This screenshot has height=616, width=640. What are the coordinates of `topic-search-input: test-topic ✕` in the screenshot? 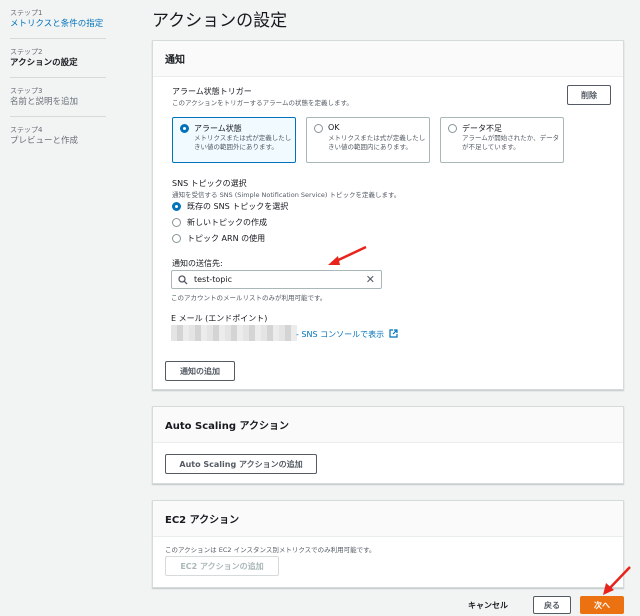 It's located at (276, 279).